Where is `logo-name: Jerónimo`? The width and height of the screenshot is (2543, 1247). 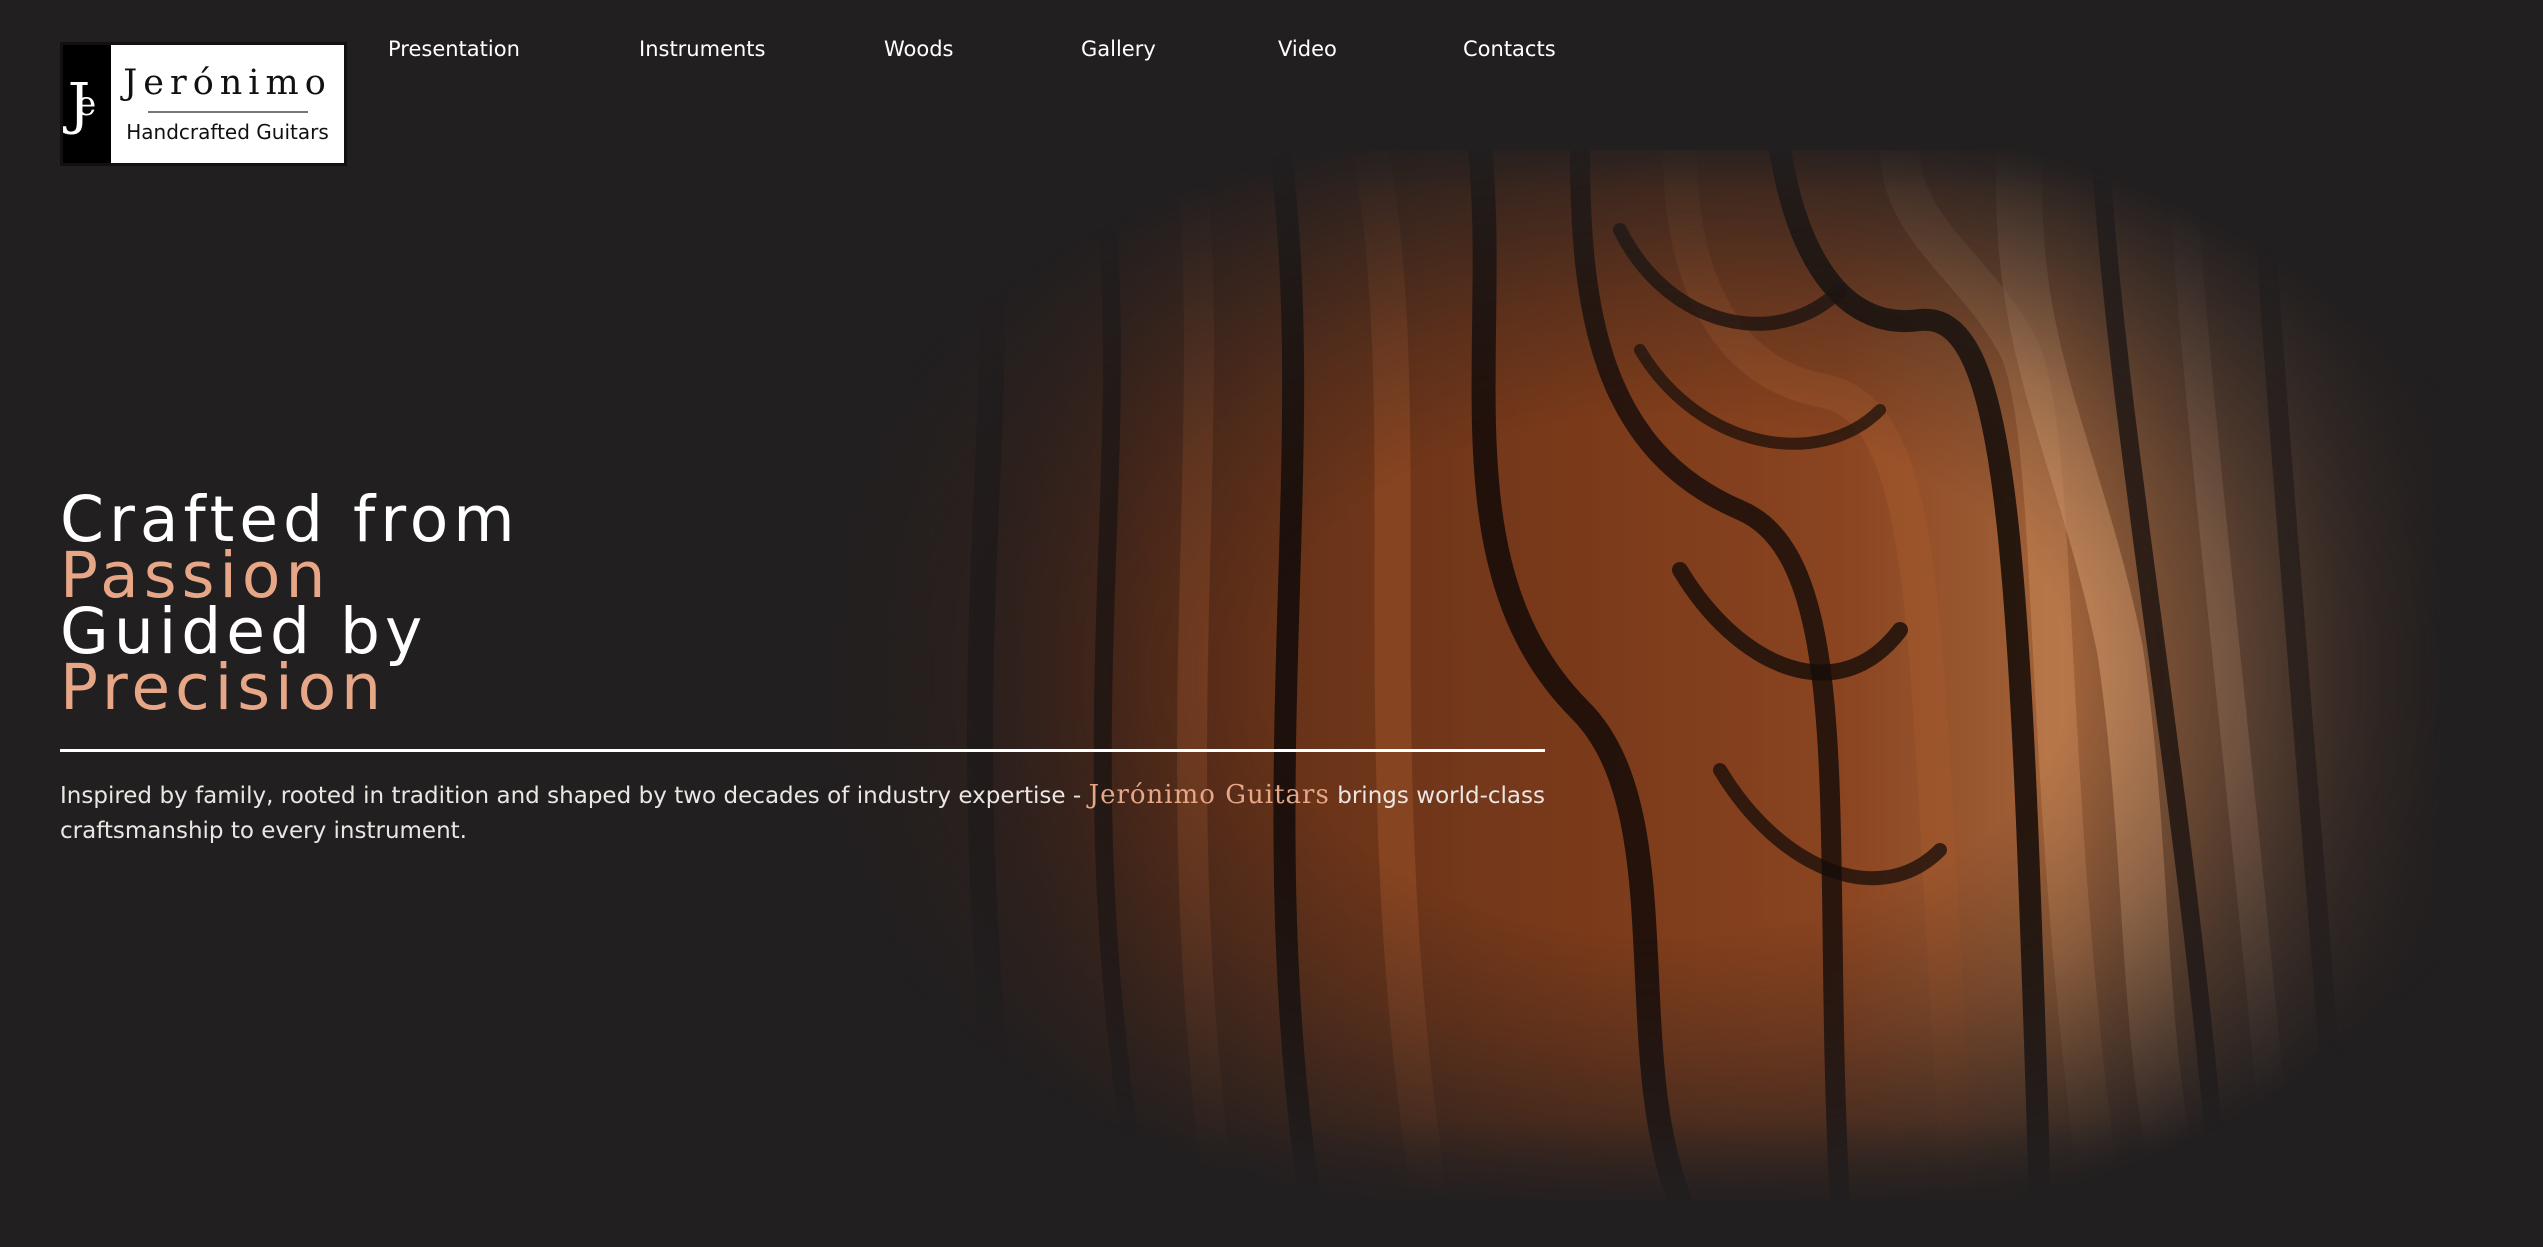 logo-name: Jerónimo is located at coordinates (227, 83).